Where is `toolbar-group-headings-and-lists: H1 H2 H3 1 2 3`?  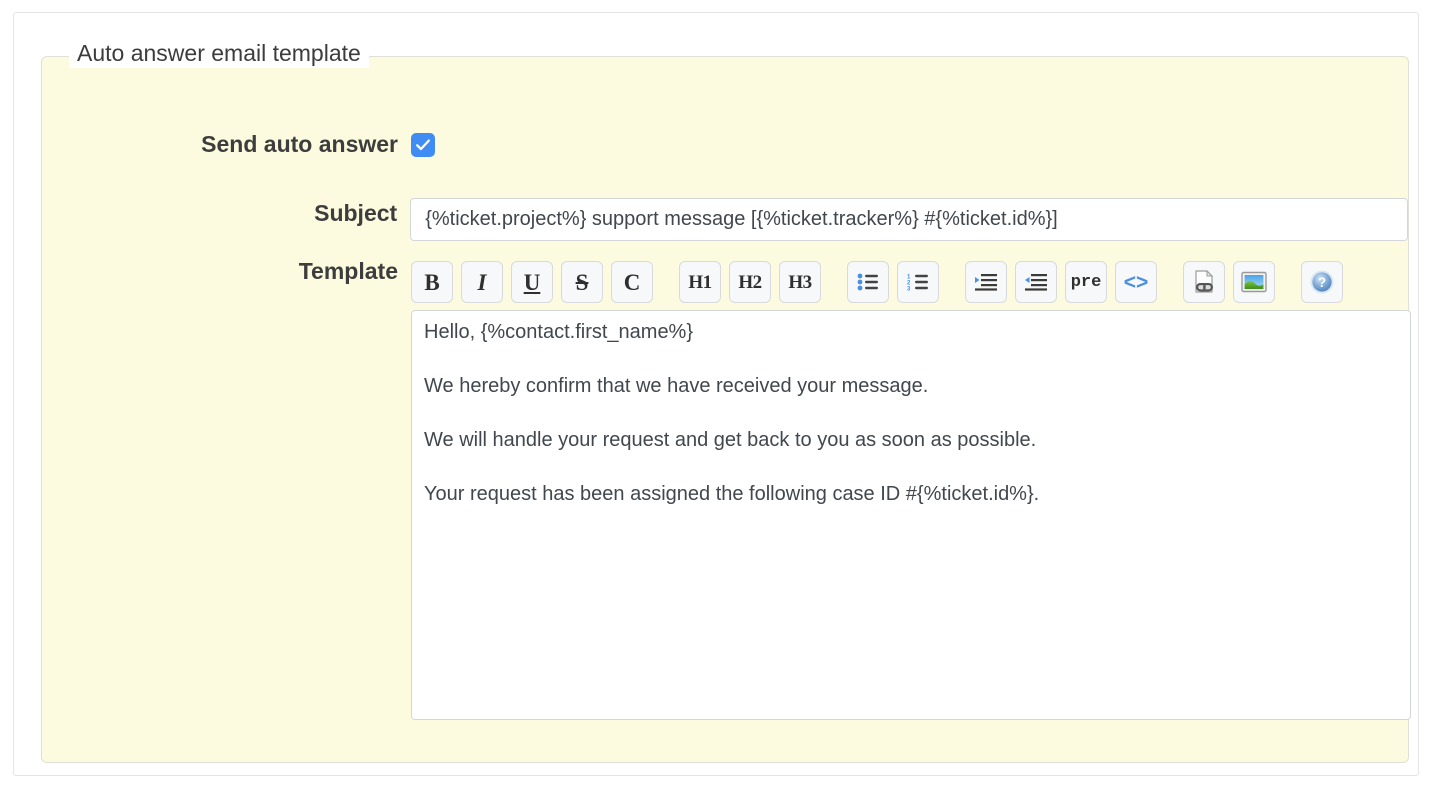
toolbar-group-headings-and-lists: H1 H2 H3 1 2 3 is located at coordinates (809, 282).